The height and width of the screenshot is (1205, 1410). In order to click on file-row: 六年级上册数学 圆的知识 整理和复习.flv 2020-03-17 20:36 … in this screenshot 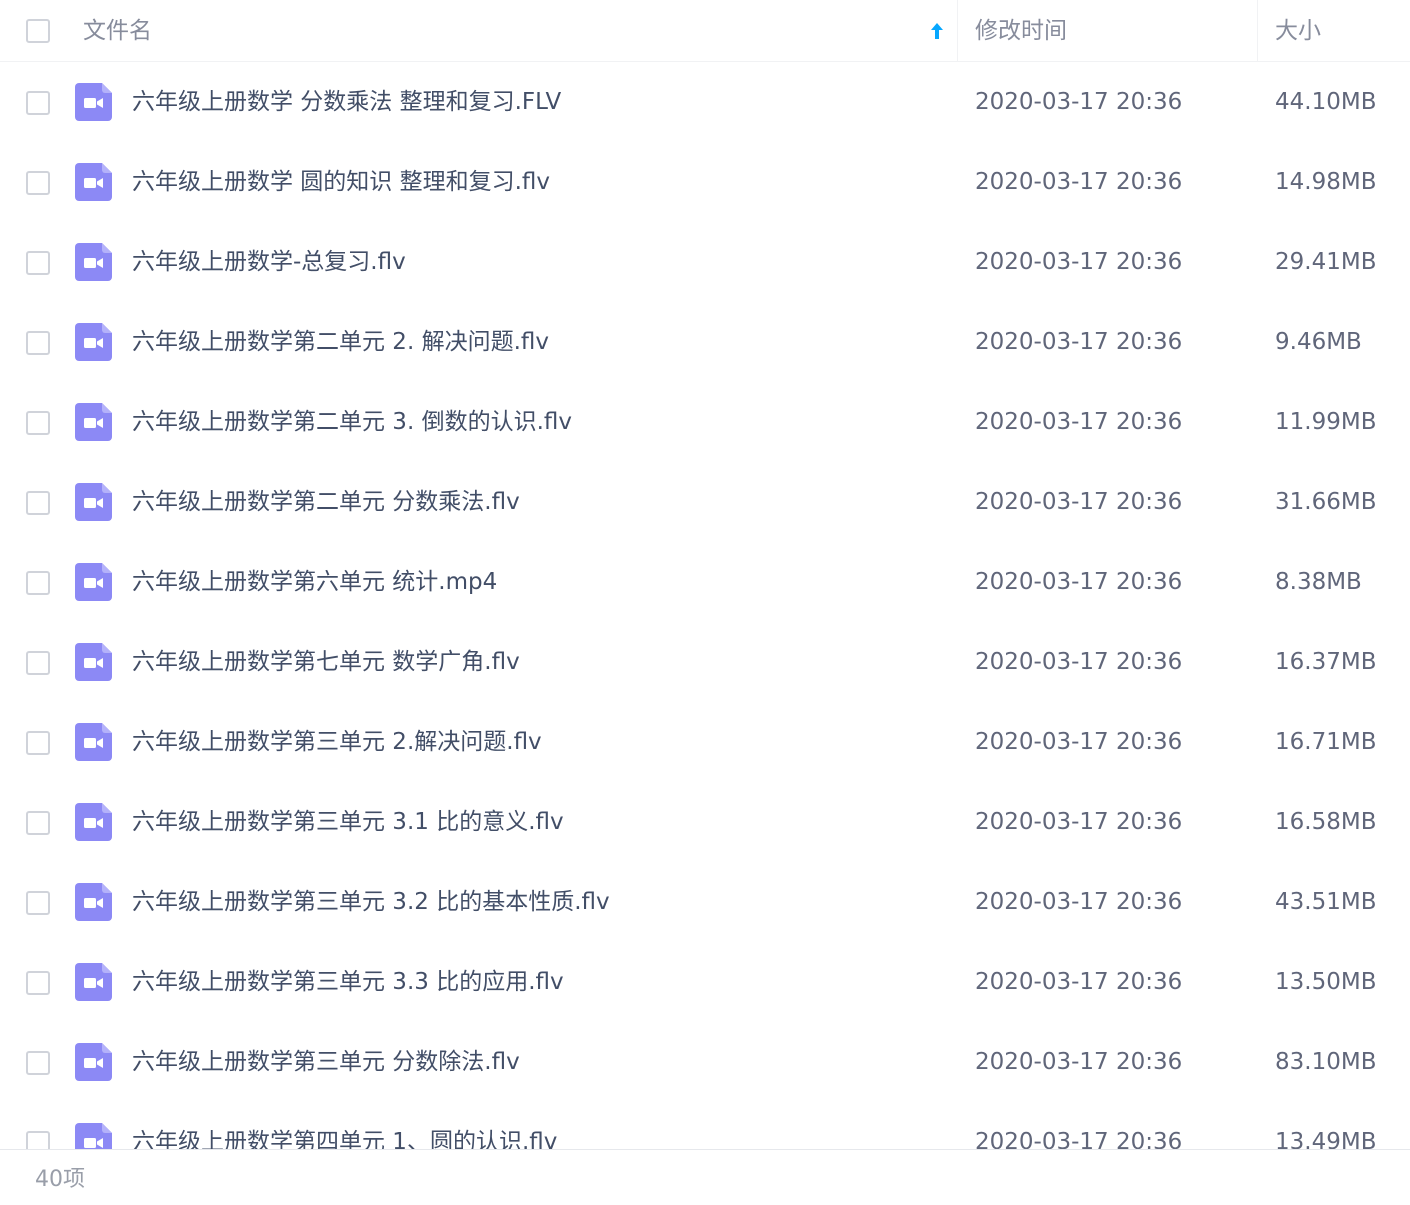, I will do `click(705, 182)`.